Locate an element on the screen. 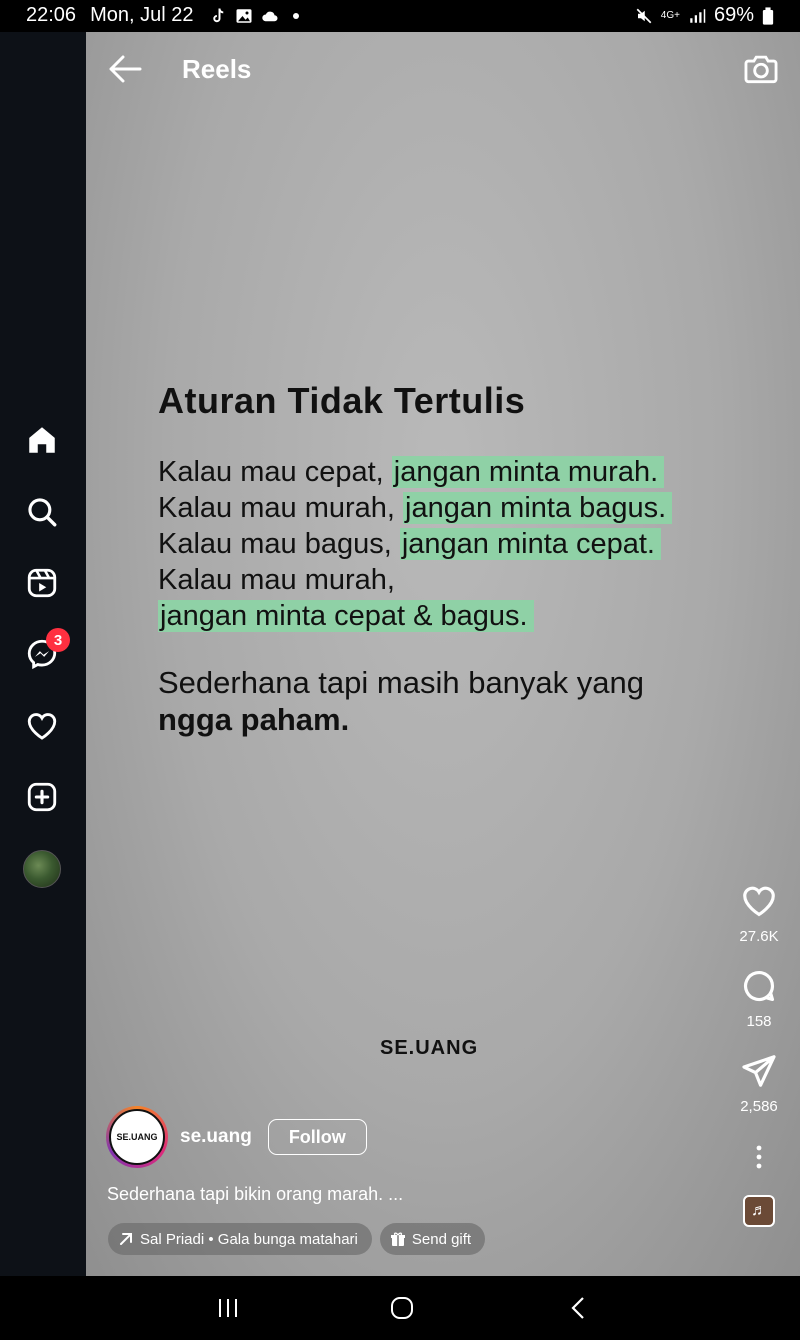 Image resolution: width=800 pixels, height=1340 pixels. reel-actions: 27.6K 158 2,586 ♬ is located at coordinates (759, 1054).